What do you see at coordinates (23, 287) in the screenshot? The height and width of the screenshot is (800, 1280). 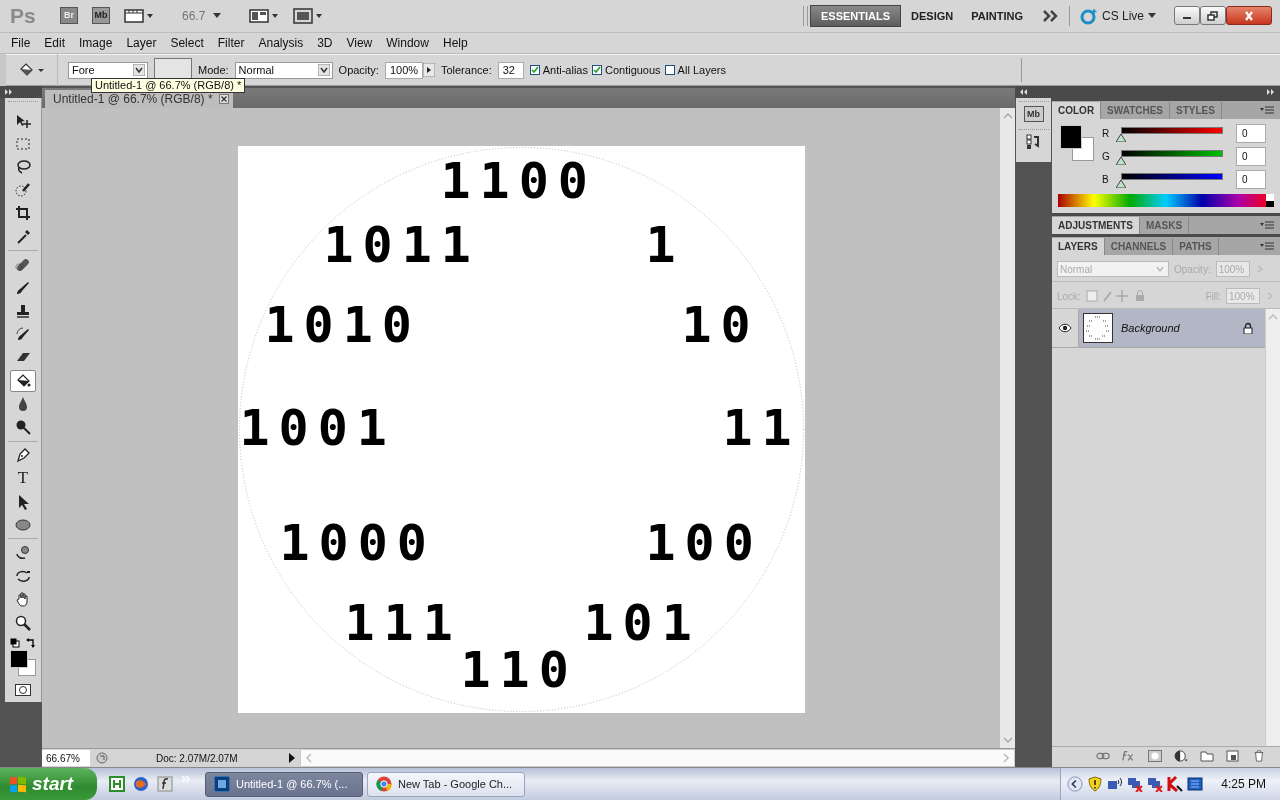 I see `brush-icon` at bounding box center [23, 287].